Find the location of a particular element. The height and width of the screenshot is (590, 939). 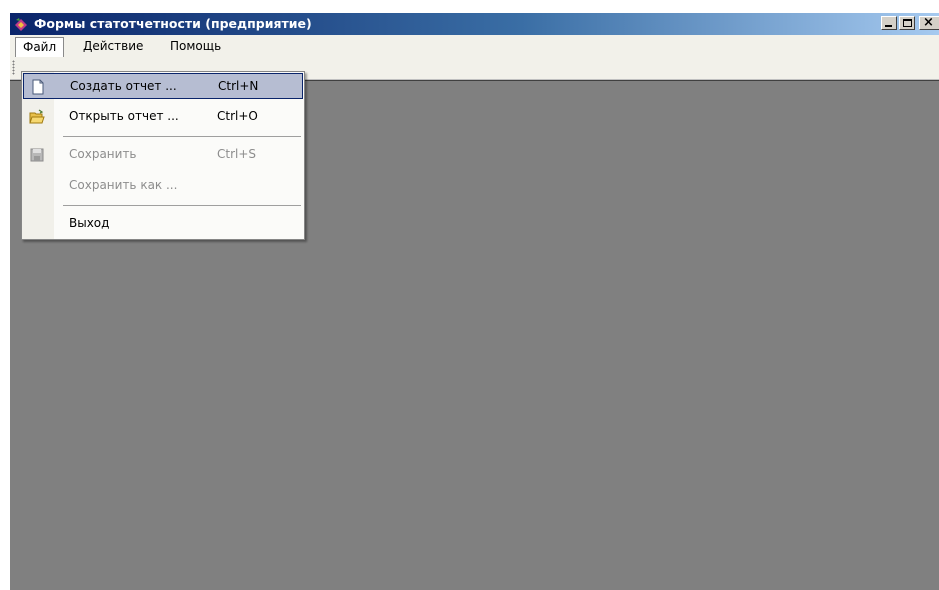

menu-item-save: Сохранить Ctrl+S is located at coordinates (163, 155).